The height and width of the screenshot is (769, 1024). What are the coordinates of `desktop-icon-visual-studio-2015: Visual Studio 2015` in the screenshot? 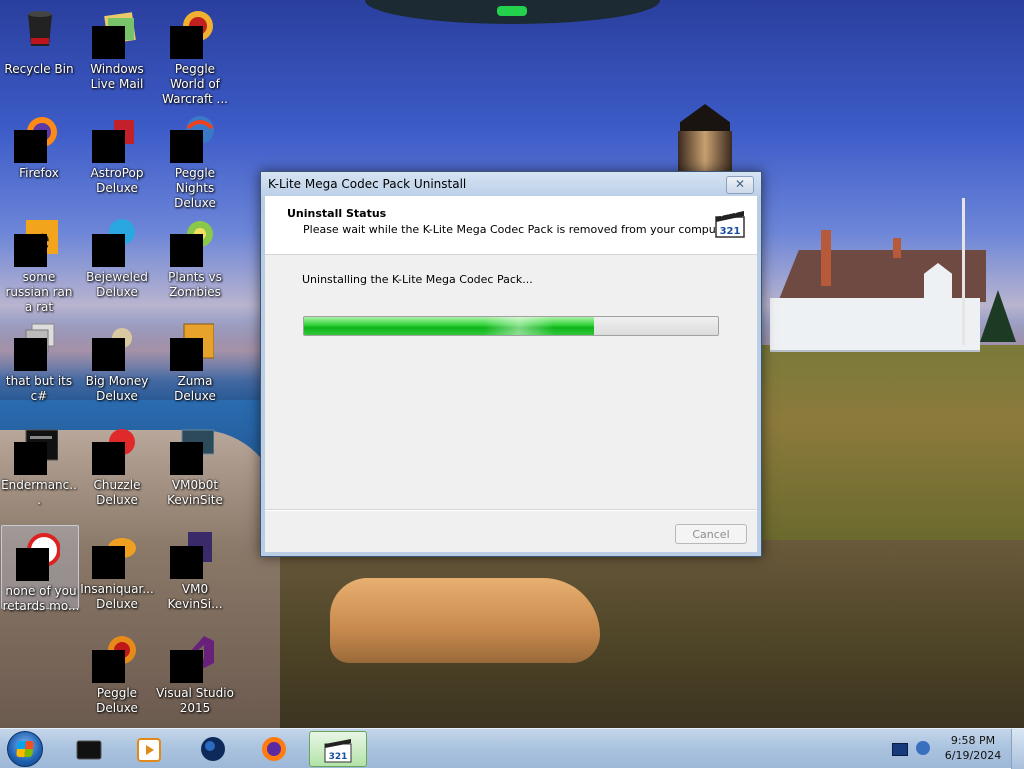 It's located at (195, 678).